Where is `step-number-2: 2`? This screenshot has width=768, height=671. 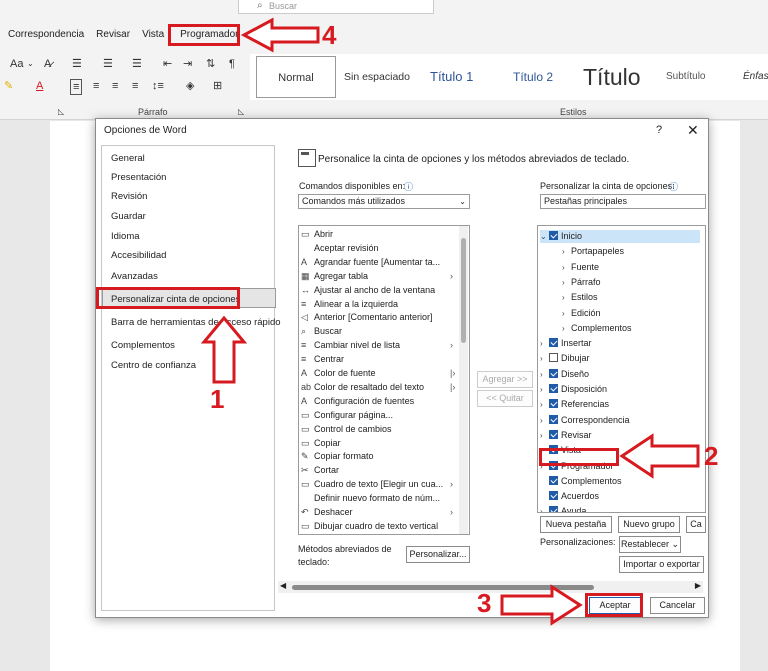
step-number-2: 2 is located at coordinates (711, 456).